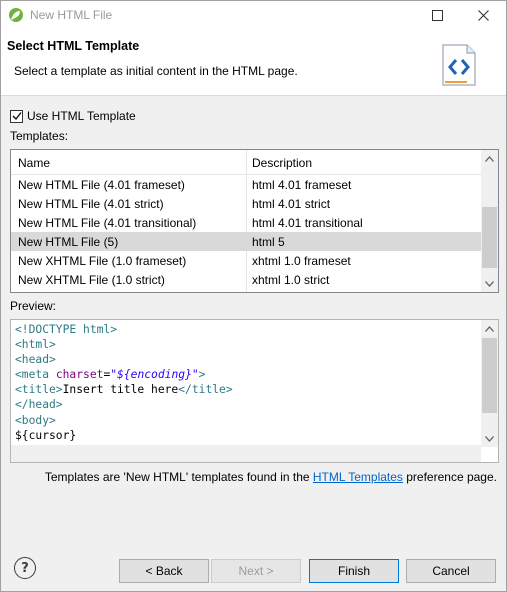 The width and height of the screenshot is (507, 592). I want to click on finish-button: Finish, so click(354, 571).